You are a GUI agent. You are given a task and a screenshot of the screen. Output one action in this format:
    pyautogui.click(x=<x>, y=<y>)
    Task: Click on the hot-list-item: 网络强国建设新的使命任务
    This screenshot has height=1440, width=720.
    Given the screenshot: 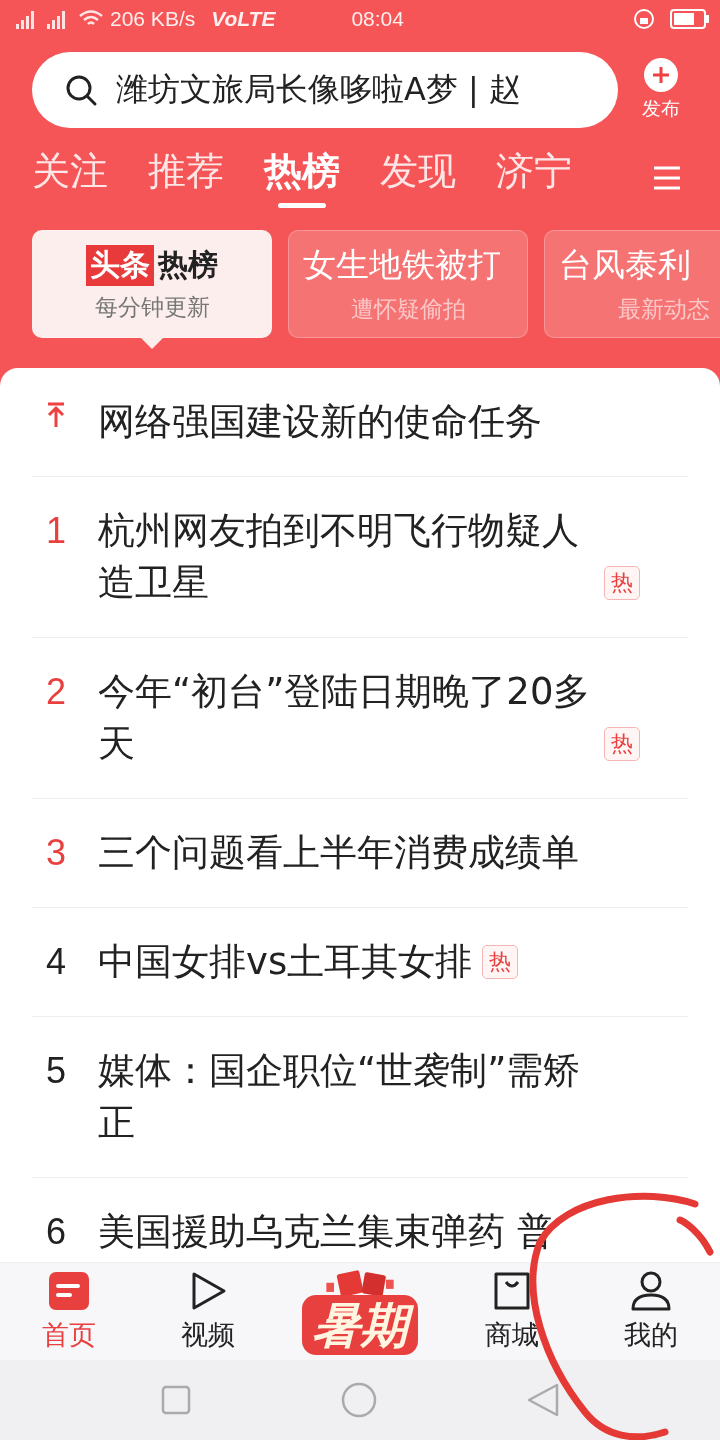 What is the action you would take?
    pyautogui.click(x=360, y=422)
    